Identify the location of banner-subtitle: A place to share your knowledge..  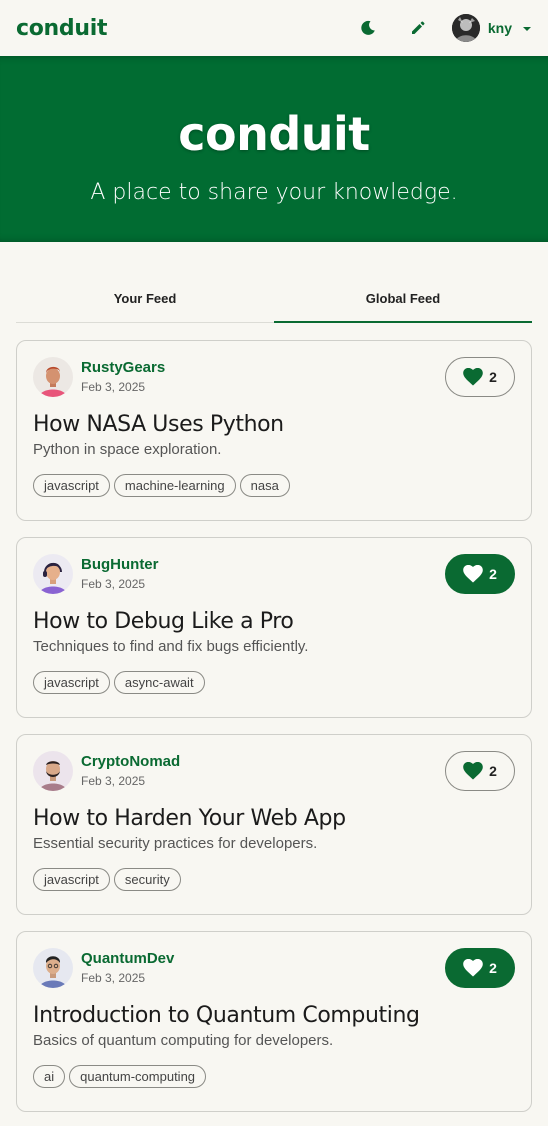
(274, 192).